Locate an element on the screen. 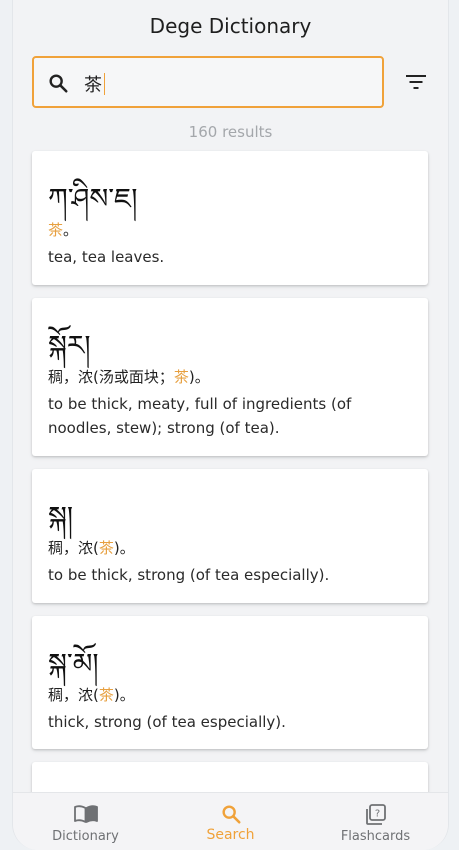 This screenshot has height=850, width=459. flashcards-icon: ? is located at coordinates (375, 814).